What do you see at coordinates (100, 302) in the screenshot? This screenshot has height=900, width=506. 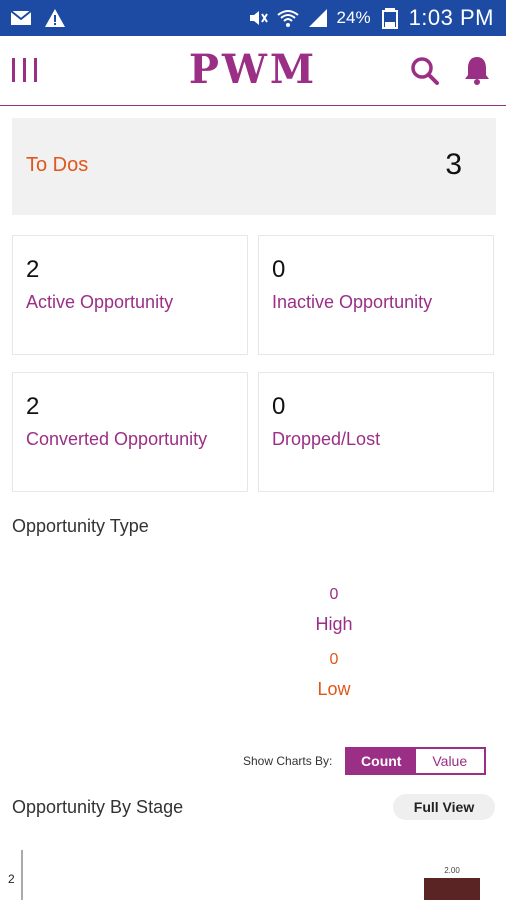 I see `stat-label: Active Opportunity` at bounding box center [100, 302].